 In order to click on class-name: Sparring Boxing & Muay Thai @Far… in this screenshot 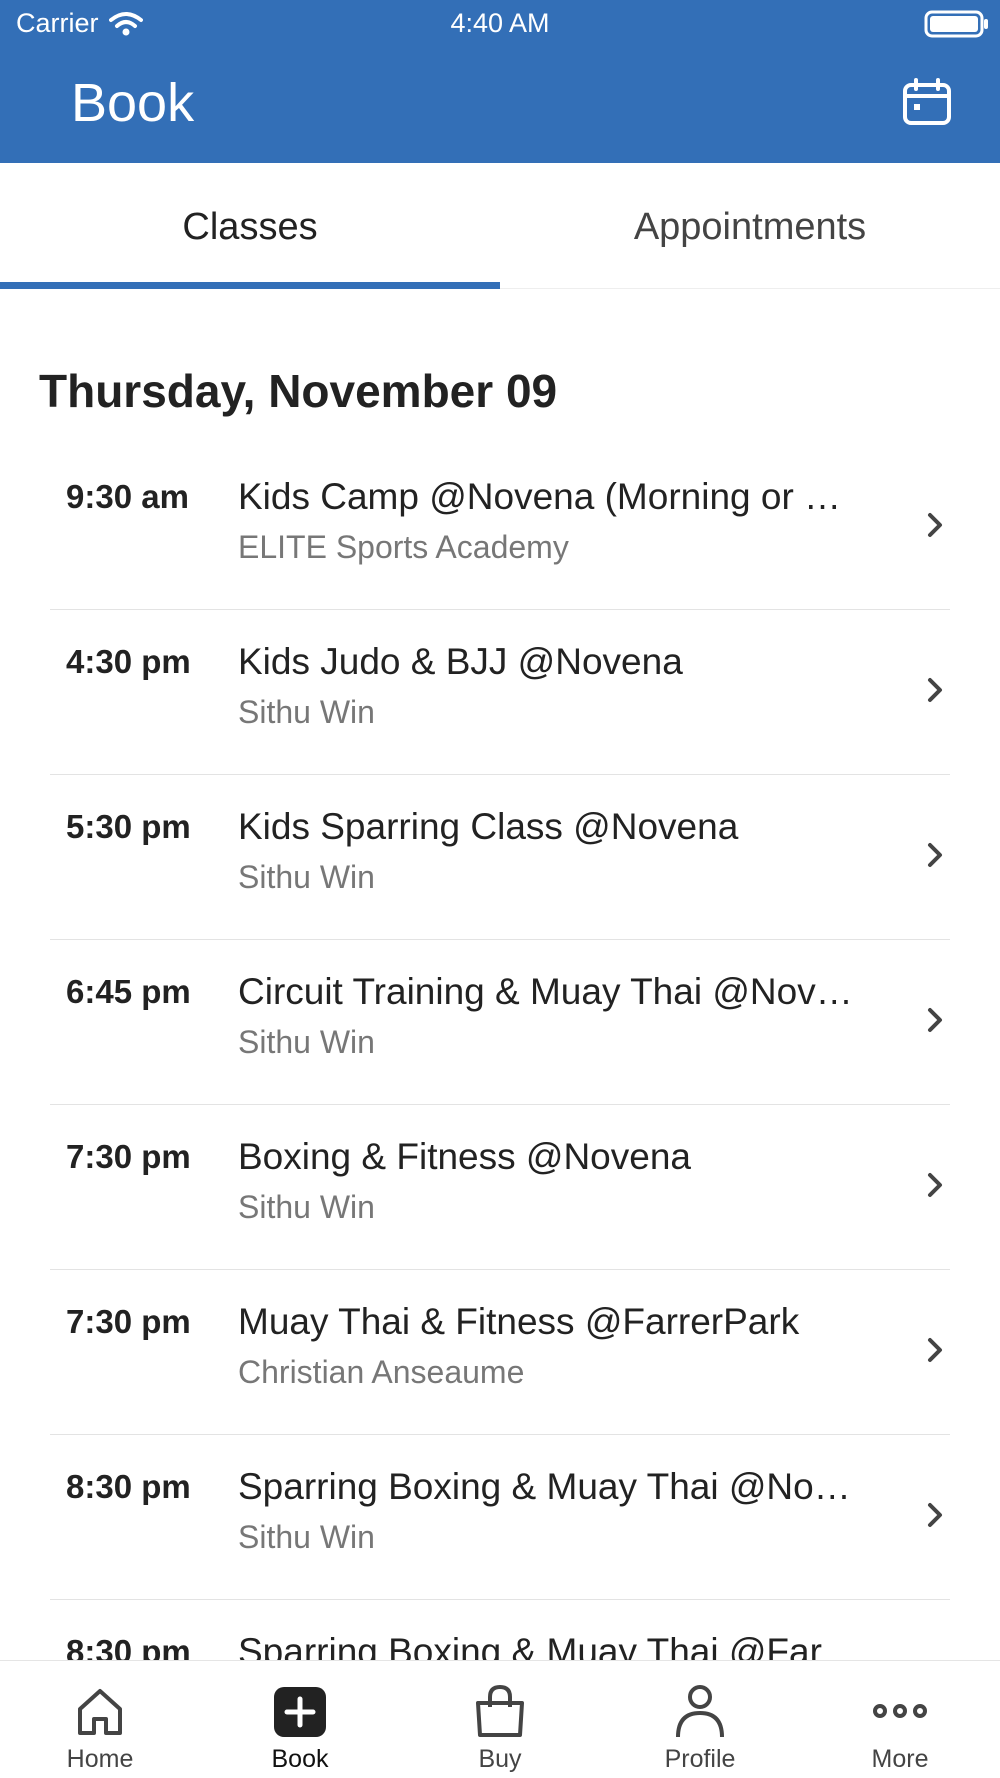, I will do `click(548, 1645)`.